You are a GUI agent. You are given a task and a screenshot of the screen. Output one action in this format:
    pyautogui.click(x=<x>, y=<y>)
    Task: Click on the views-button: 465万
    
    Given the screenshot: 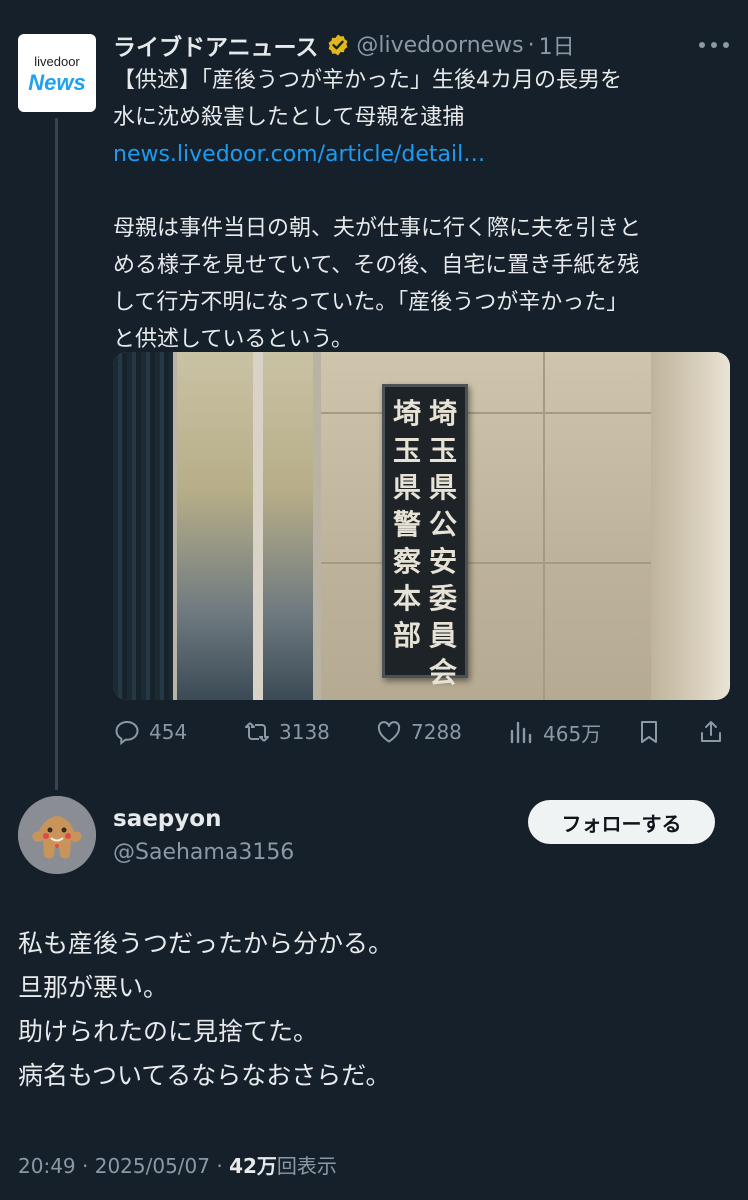 What is the action you would take?
    pyautogui.click(x=554, y=732)
    